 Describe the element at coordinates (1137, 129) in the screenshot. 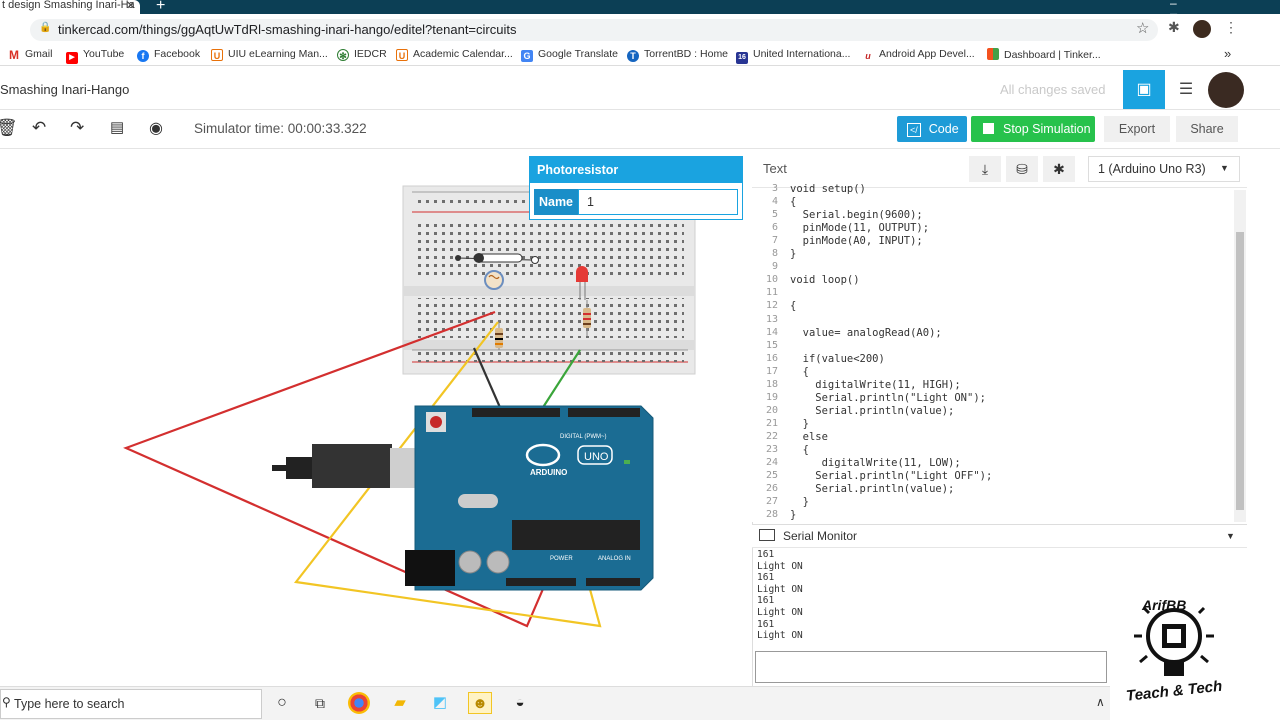

I see `export-button: Export` at that location.